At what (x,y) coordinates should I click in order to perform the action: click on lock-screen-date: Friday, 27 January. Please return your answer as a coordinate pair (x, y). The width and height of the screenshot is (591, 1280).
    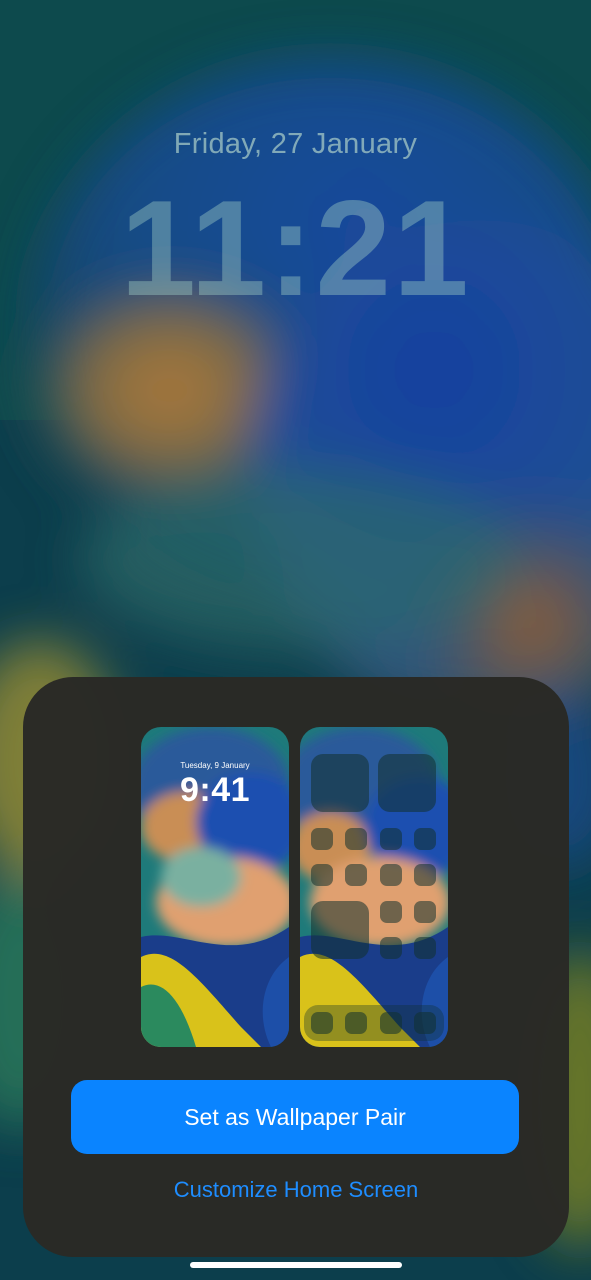
    Looking at the image, I should click on (295, 144).